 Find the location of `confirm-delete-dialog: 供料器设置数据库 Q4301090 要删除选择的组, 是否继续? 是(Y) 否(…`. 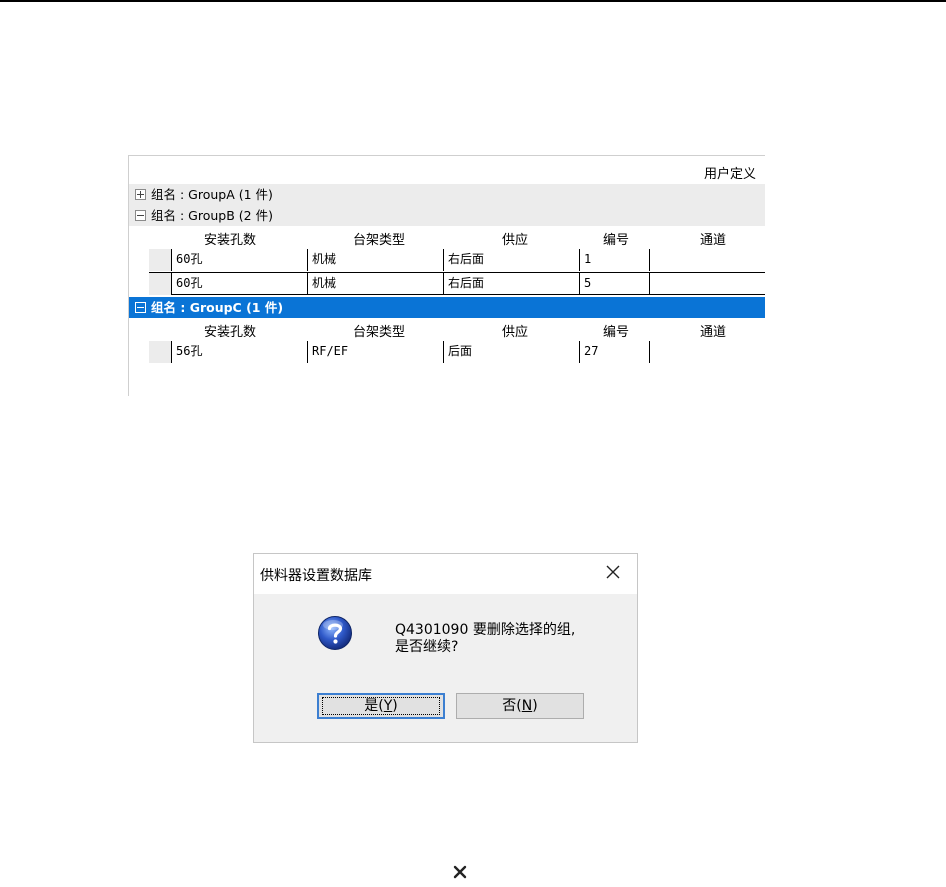

confirm-delete-dialog: 供料器设置数据库 Q4301090 要删除选择的组, 是否继续? 是(Y) 否(… is located at coordinates (445, 648).